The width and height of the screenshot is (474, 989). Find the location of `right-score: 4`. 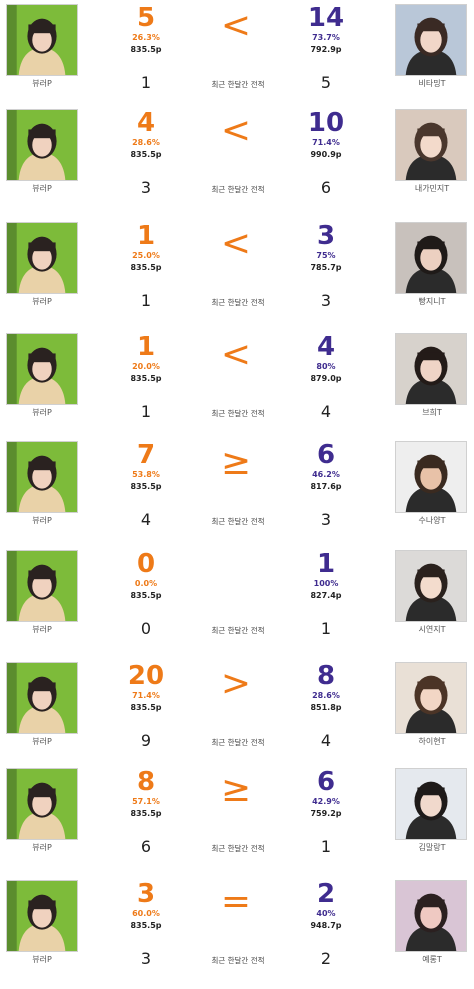

right-score: 4 is located at coordinates (326, 347).